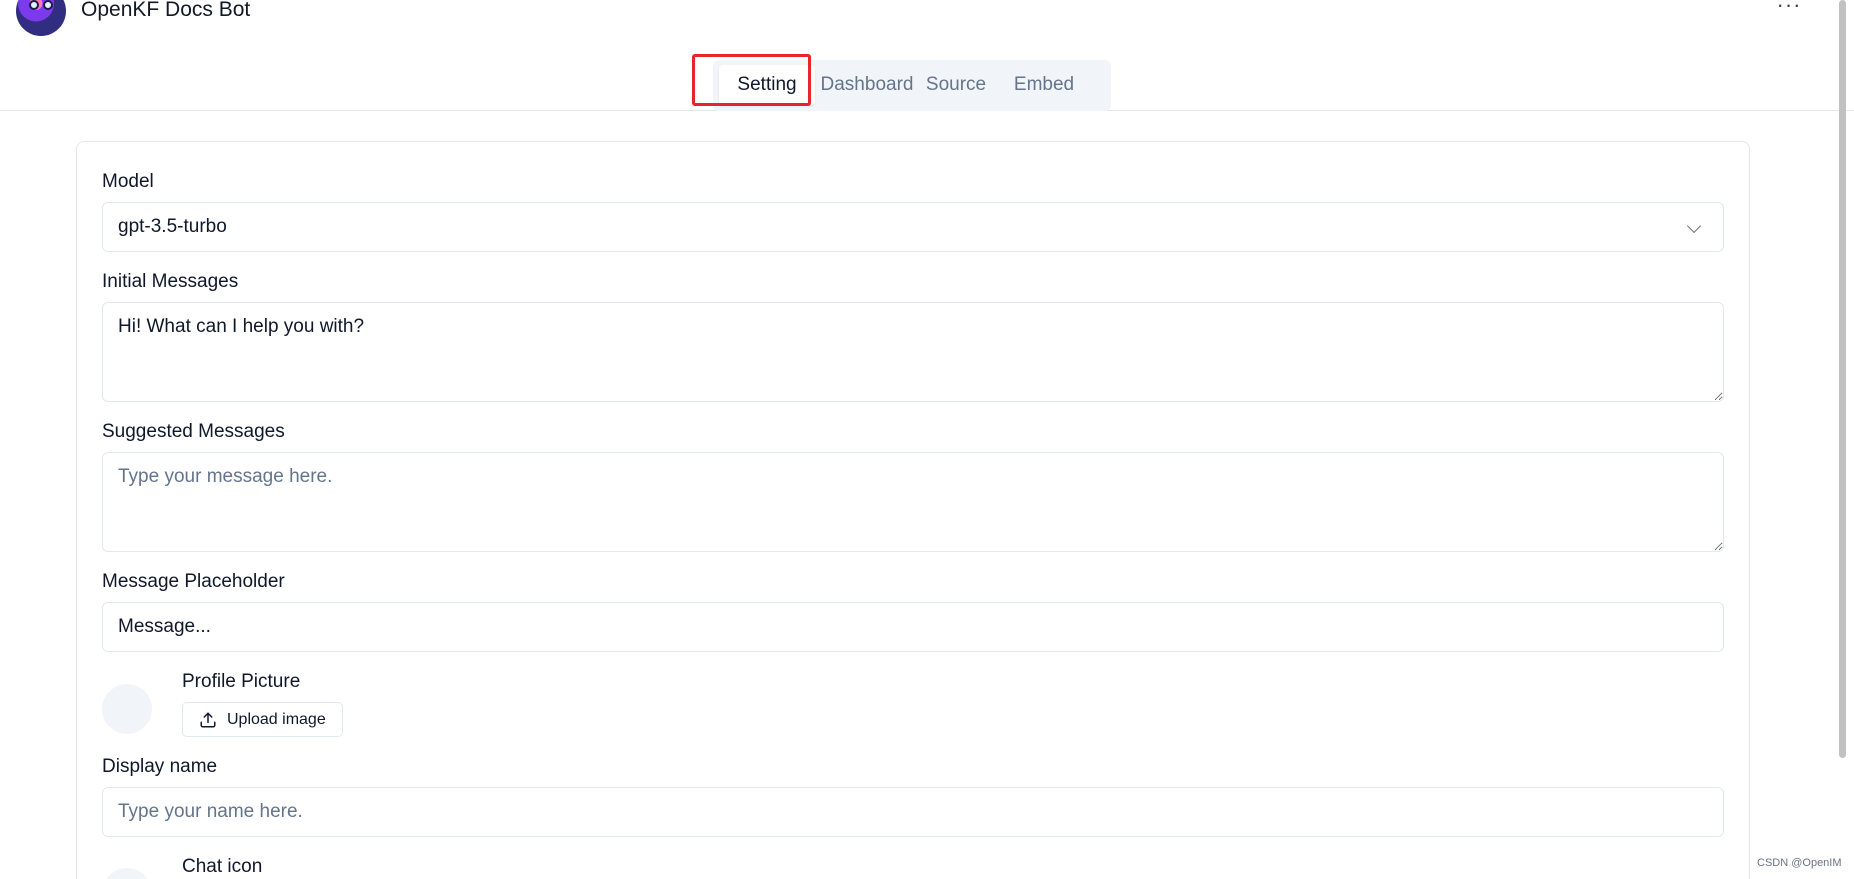  What do you see at coordinates (913, 627) in the screenshot?
I see `message-placeholder-input` at bounding box center [913, 627].